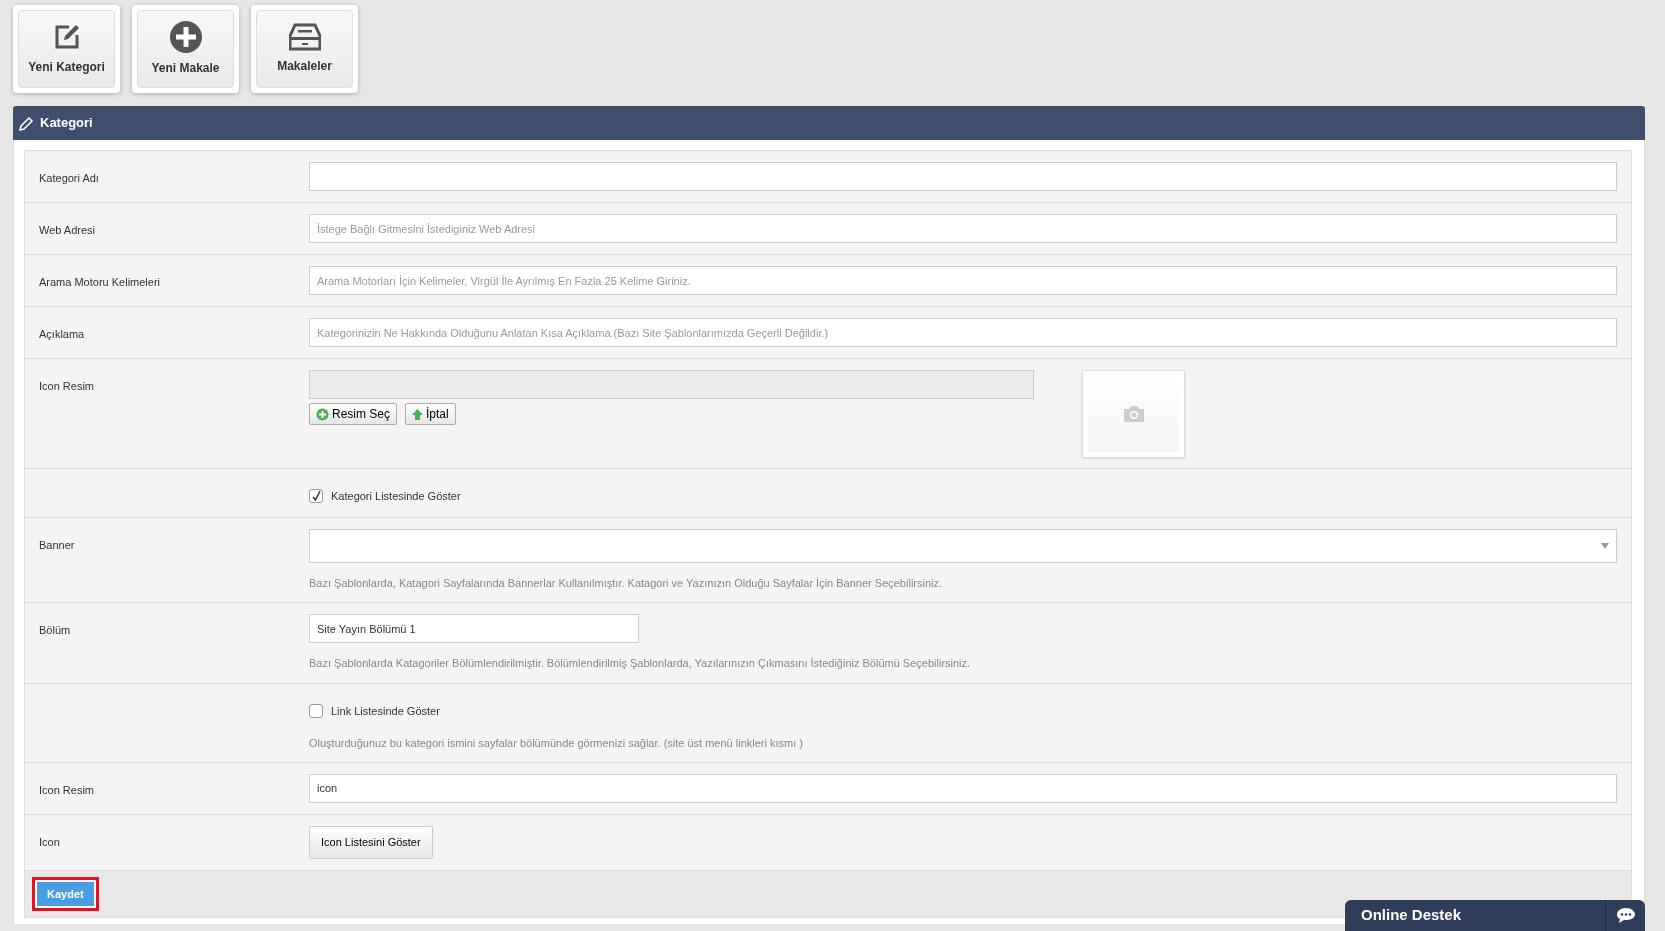  What do you see at coordinates (69, 178) in the screenshot?
I see `field-label: Kategori Adı` at bounding box center [69, 178].